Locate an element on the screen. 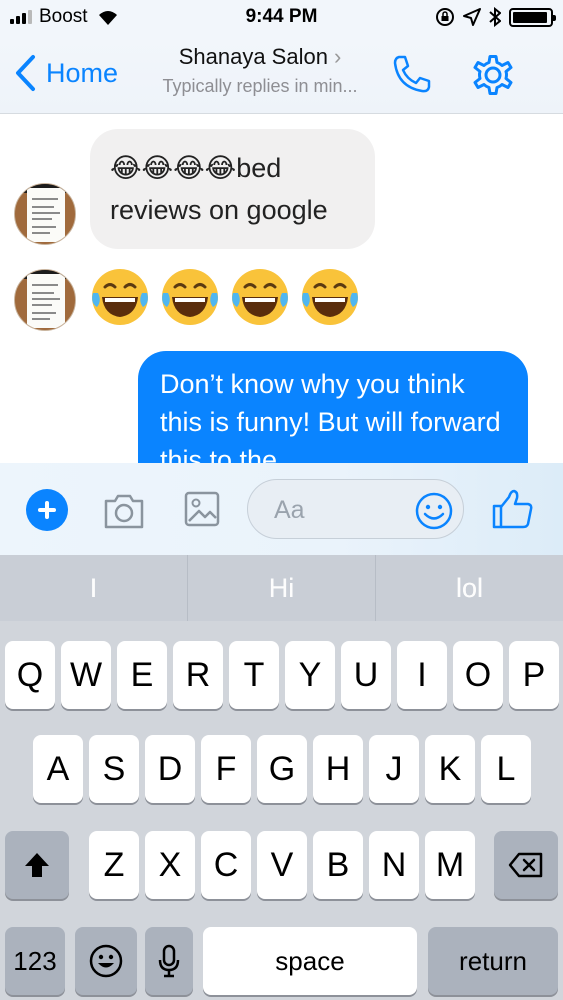 This screenshot has width=563, height=1000. gear-icon is located at coordinates (493, 75).